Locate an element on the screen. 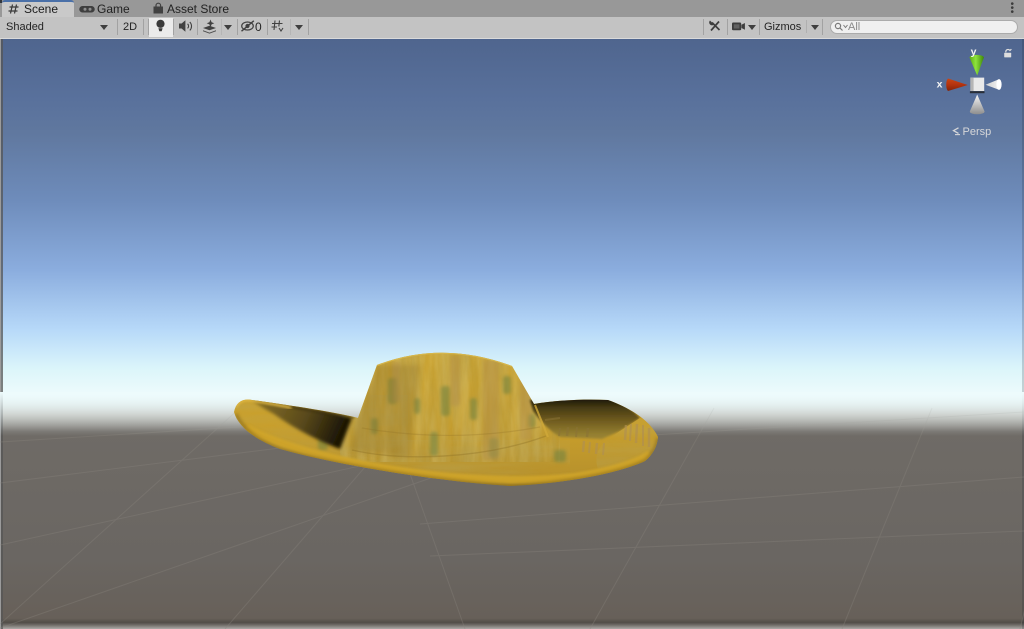 The image size is (1024, 629). svg-text: y is located at coordinates (974, 52).